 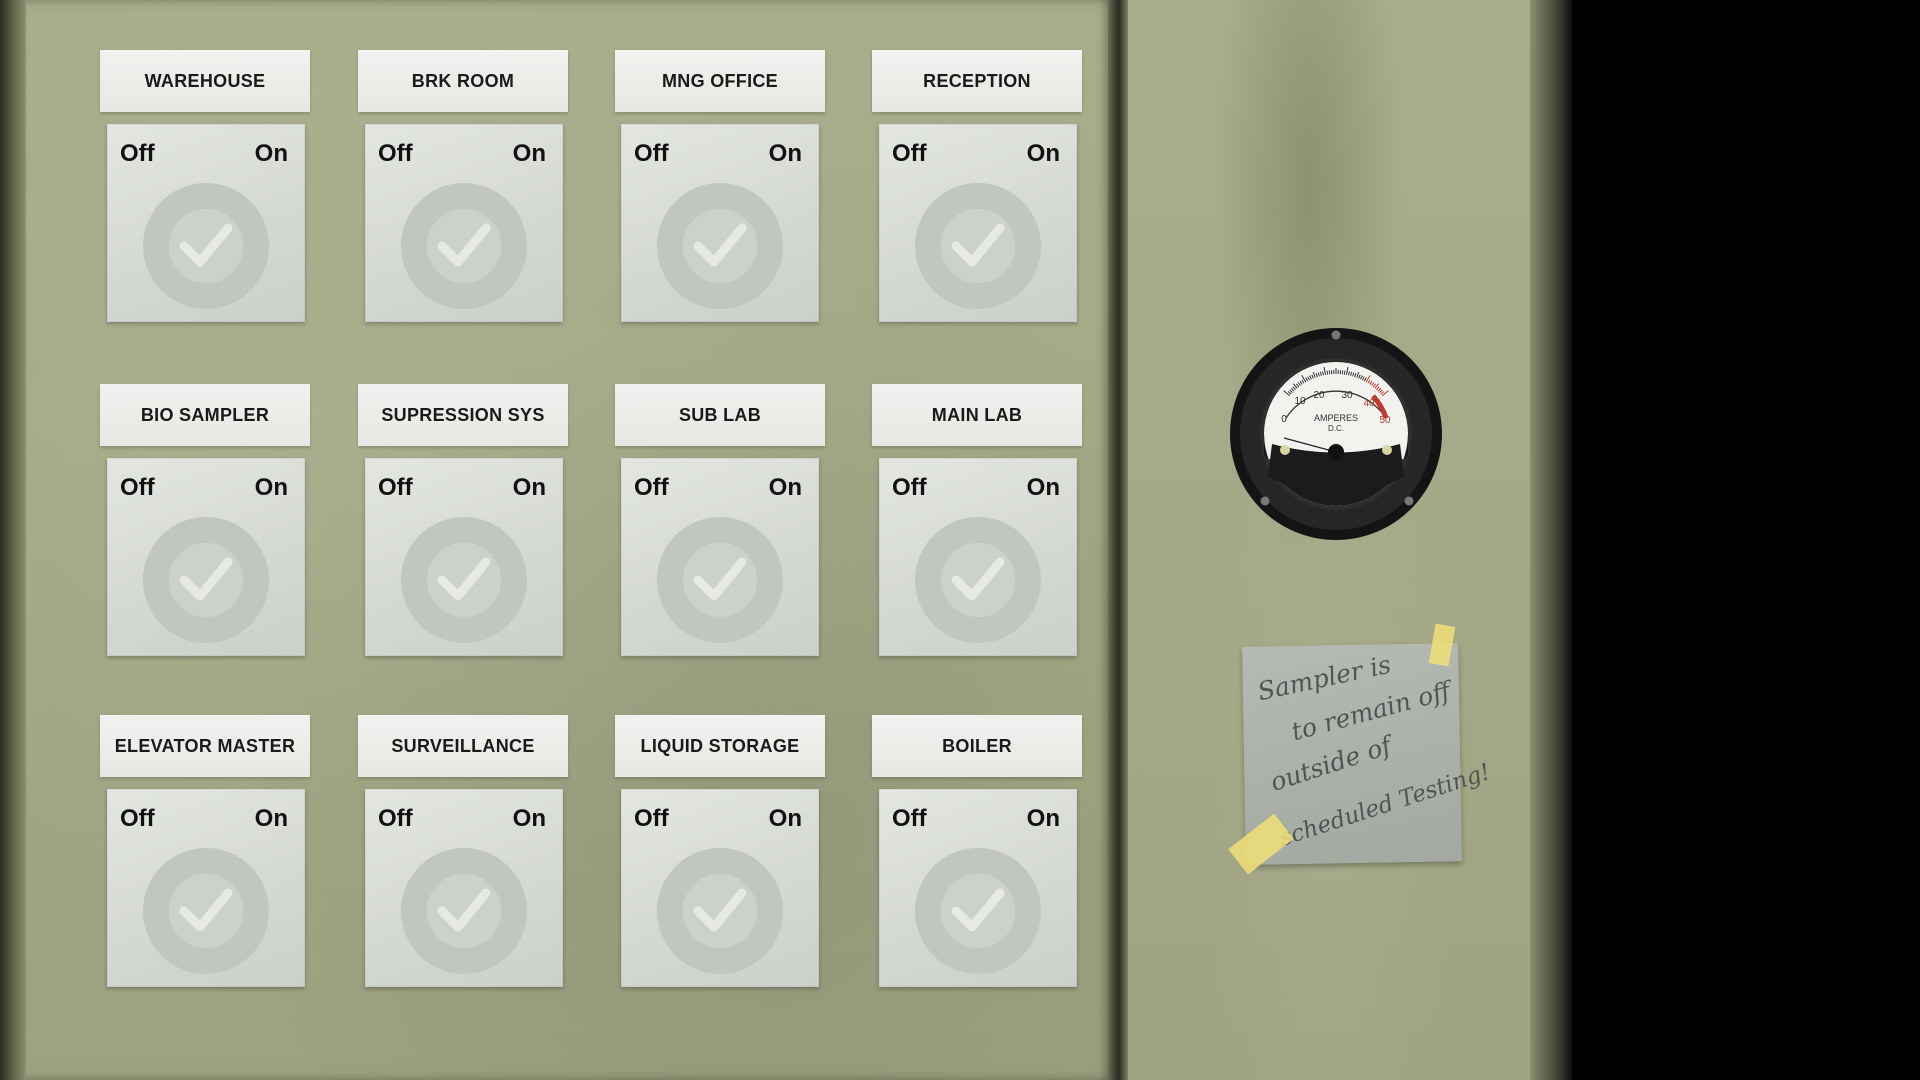 What do you see at coordinates (1284, 419) in the screenshot?
I see `gauge-scale-0: 0` at bounding box center [1284, 419].